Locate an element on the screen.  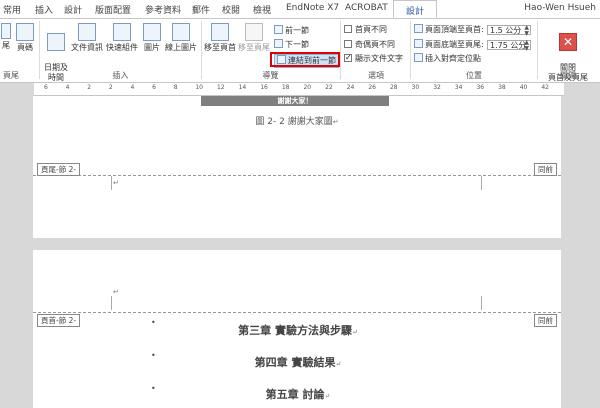
image-banner: 謝謝大家！ is located at coordinates (295, 101).